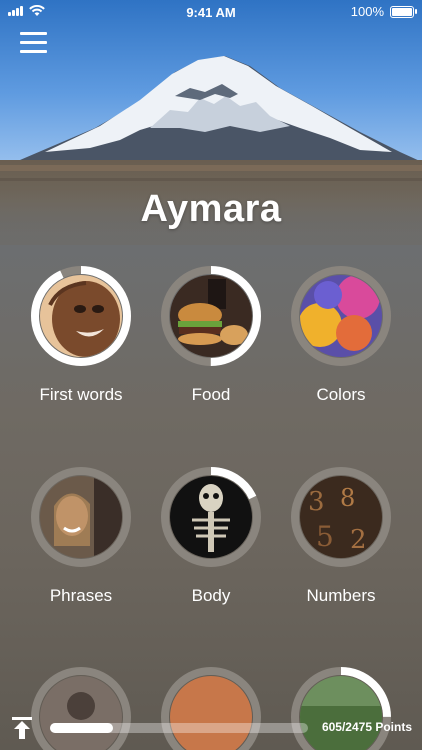  I want to click on wooden-numbers-image: 3 8 5 2, so click(341, 517).